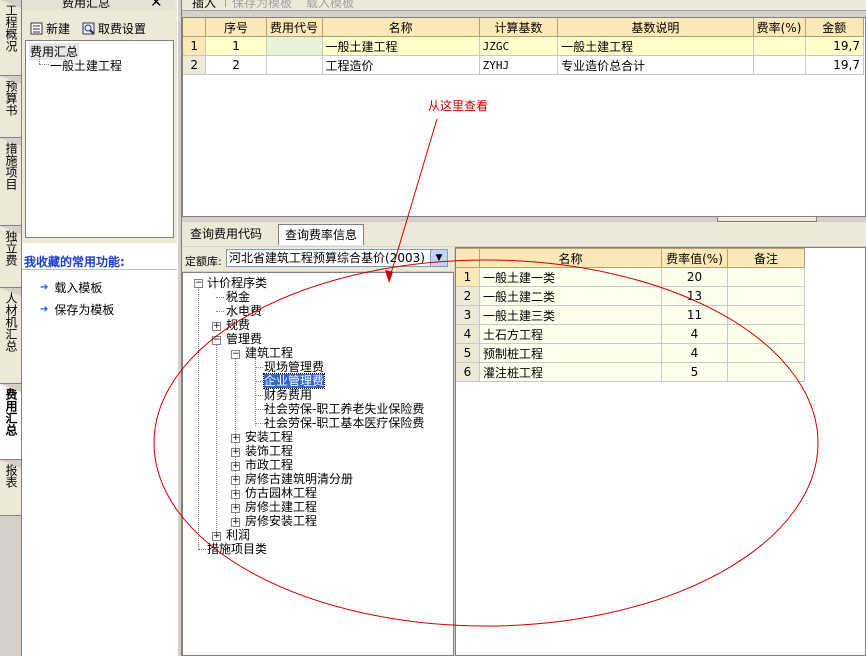  Describe the element at coordinates (50, 28) in the screenshot. I see `new-button: 新建` at that location.